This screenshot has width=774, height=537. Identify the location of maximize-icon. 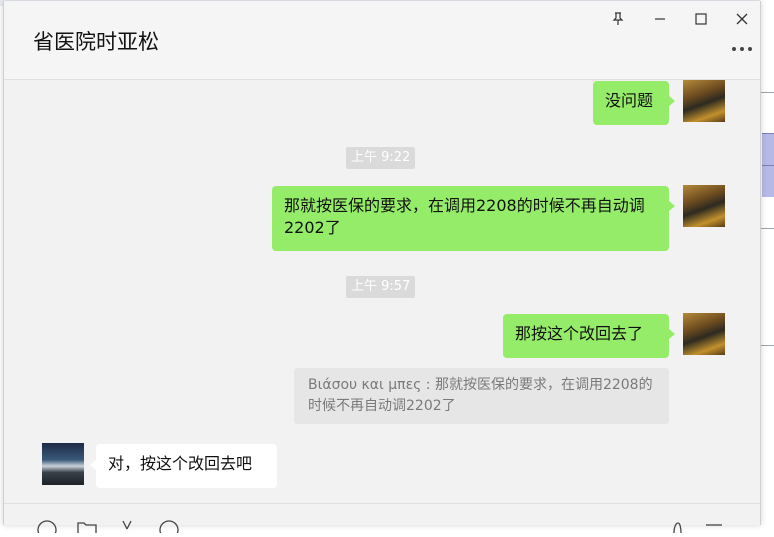
(701, 19).